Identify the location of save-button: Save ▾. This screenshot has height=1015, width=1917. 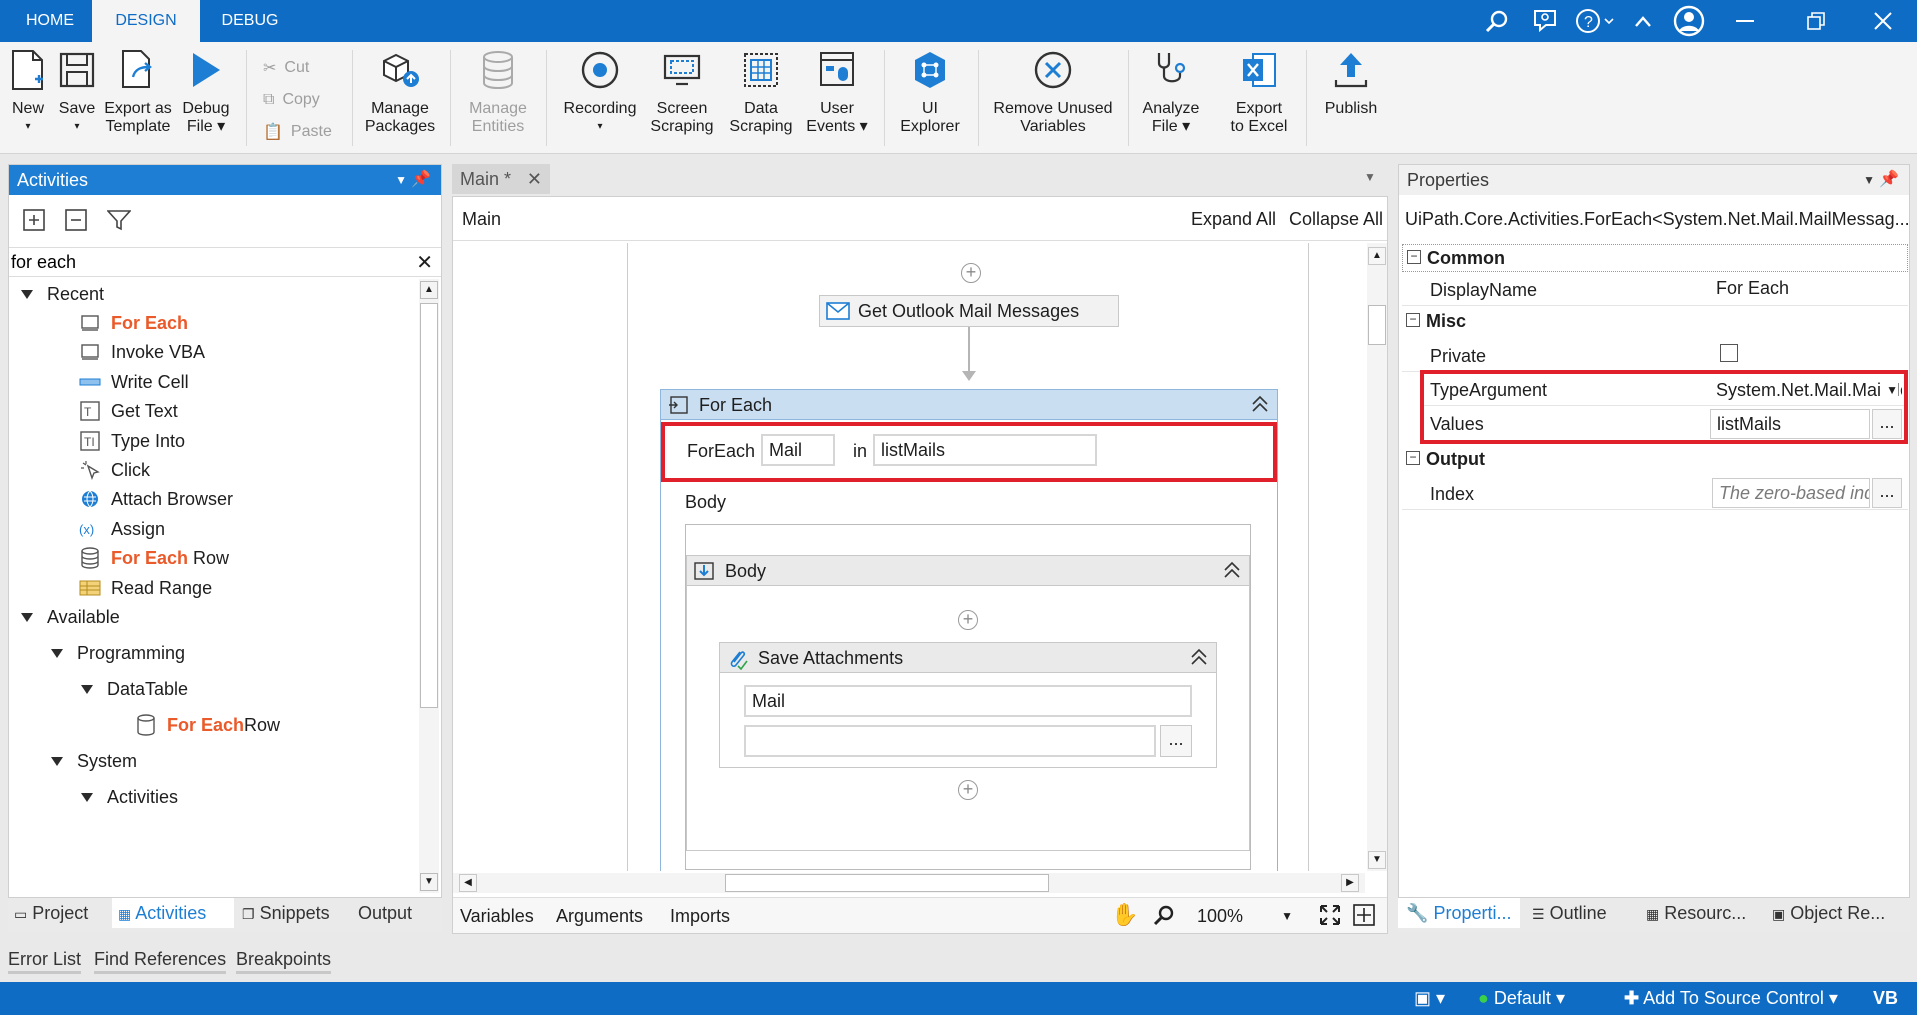
(77, 98).